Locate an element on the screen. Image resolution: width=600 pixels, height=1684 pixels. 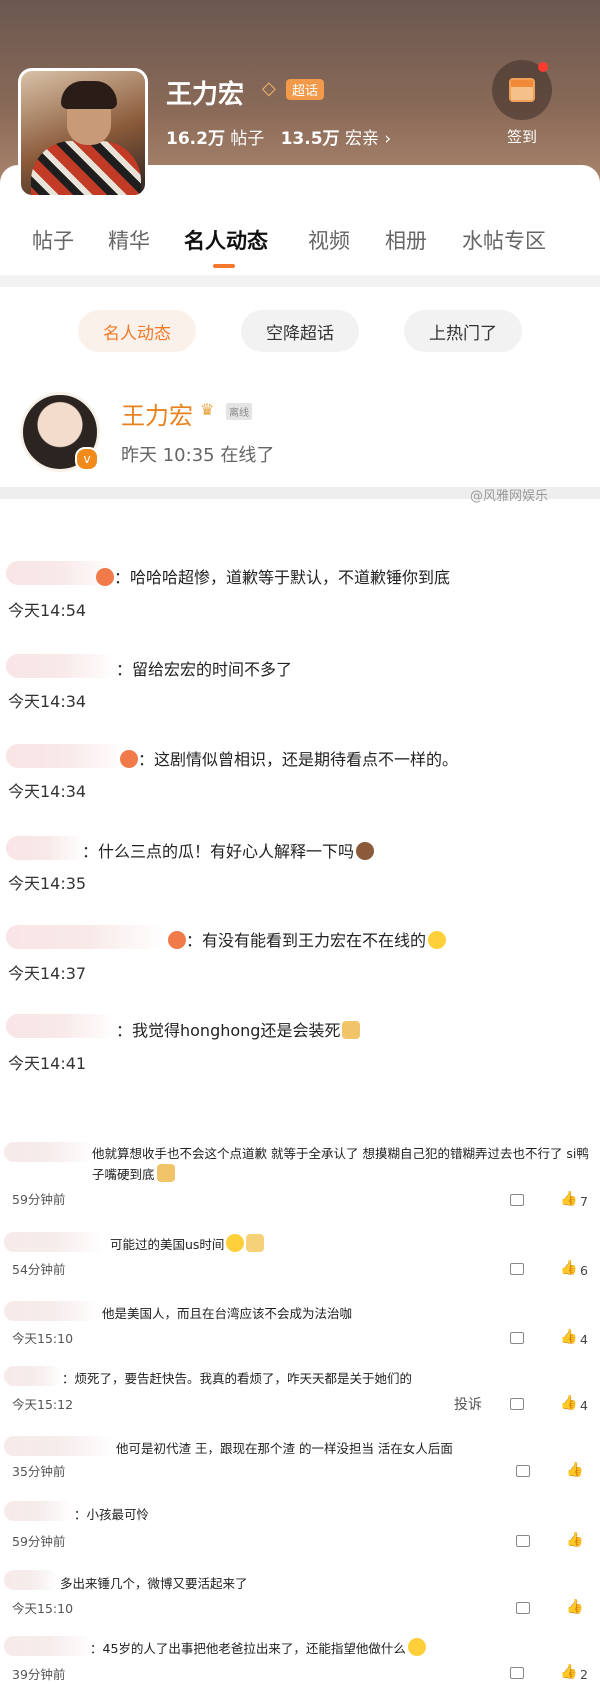
super-topic-badge: ◇ 超话 is located at coordinates (293, 89).